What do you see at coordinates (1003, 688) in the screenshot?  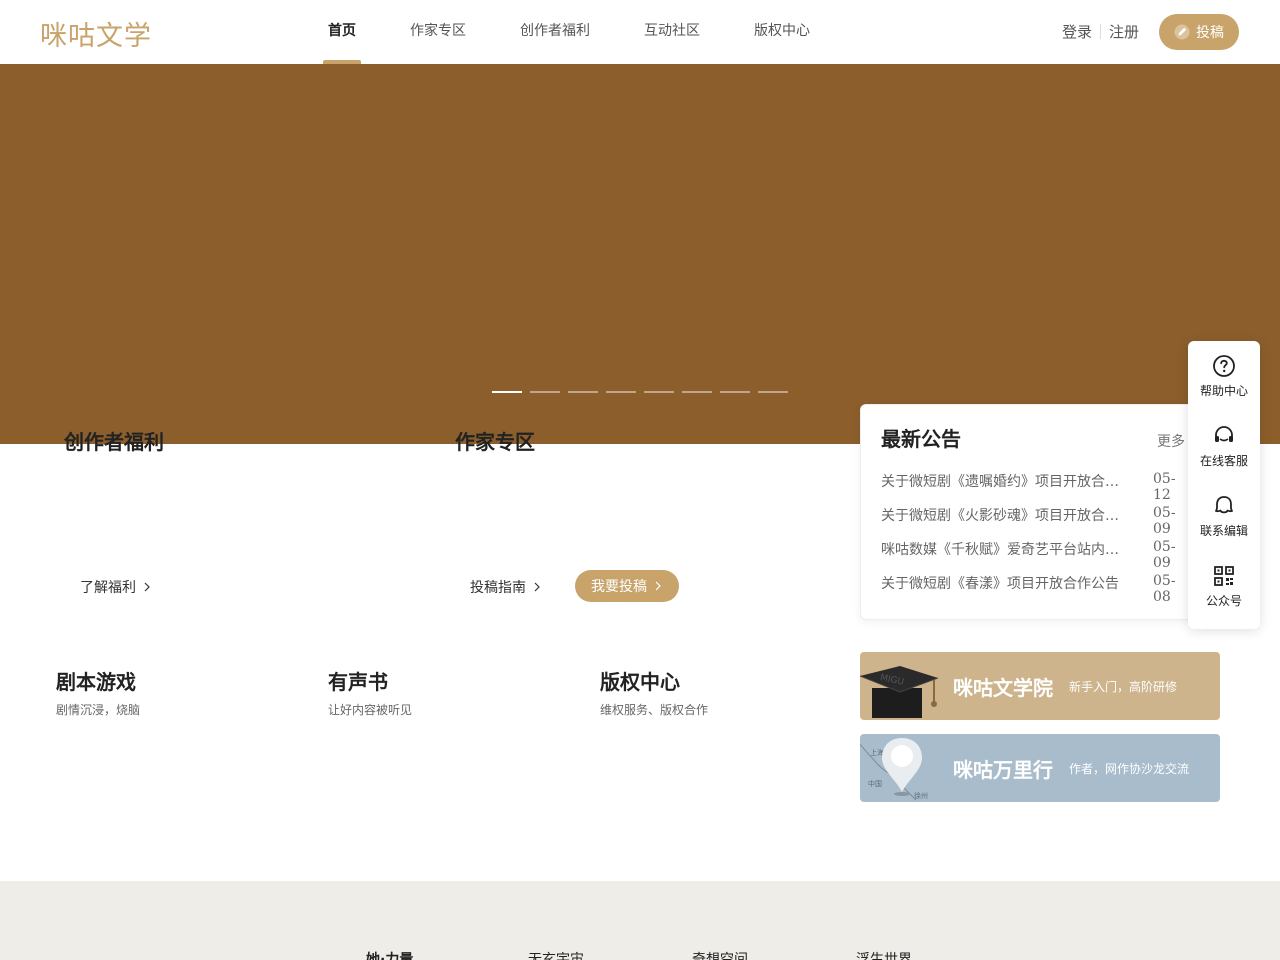 I see `academy-promo-title: 咪咕文学院` at bounding box center [1003, 688].